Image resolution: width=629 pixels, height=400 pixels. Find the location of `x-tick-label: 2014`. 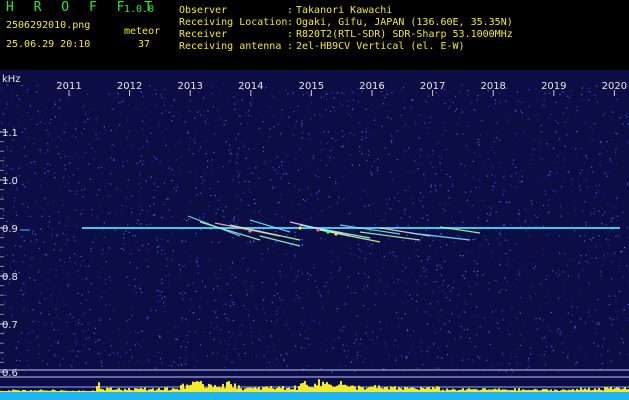

x-tick-label: 2014 is located at coordinates (250, 86).